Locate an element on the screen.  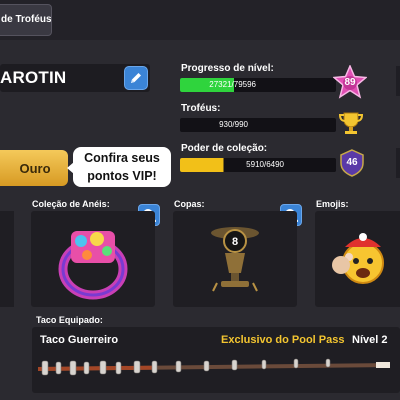
rings-card is located at coordinates (93, 259).